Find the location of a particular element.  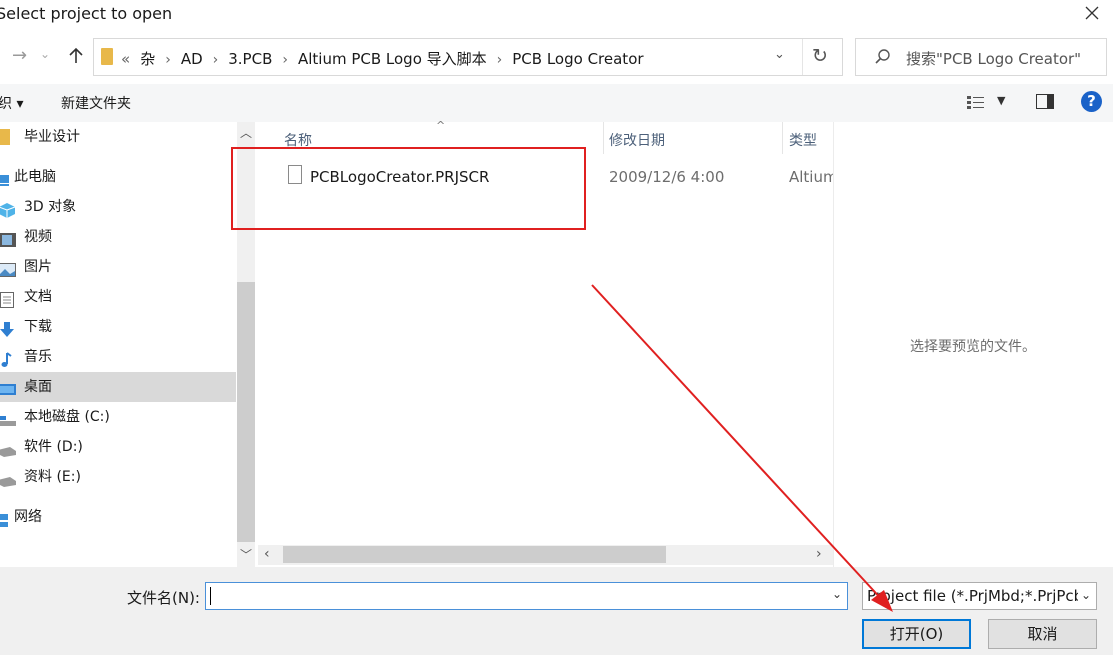

file-type-filter-value: Project file (*.PrjMbd;*.PrjPcb is located at coordinates (975, 596).